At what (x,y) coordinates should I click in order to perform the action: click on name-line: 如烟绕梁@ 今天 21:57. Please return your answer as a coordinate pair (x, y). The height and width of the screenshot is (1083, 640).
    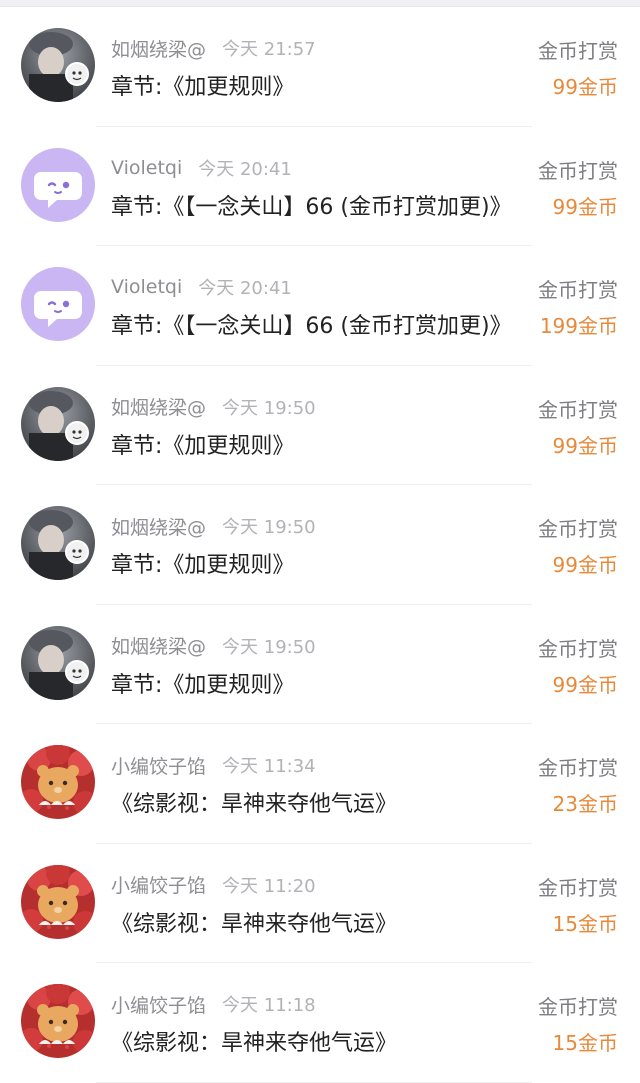
    Looking at the image, I should click on (213, 48).